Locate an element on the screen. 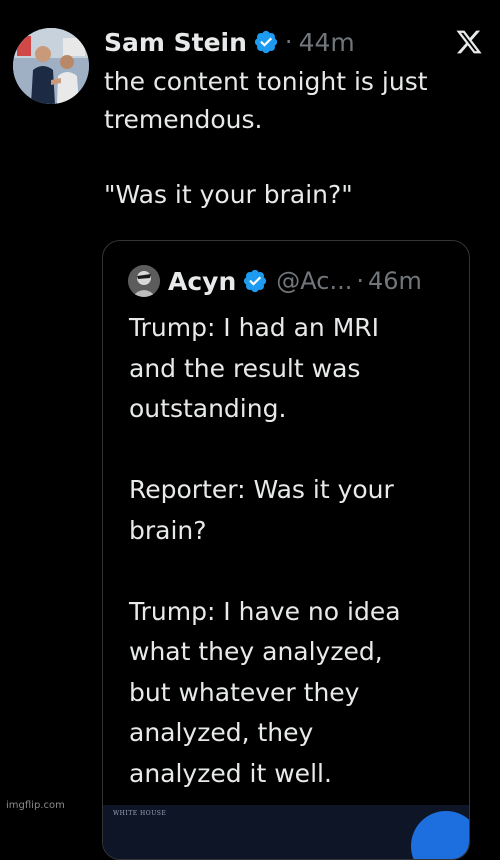 The height and width of the screenshot is (860, 500). imgflip-watermark: imgflip.com is located at coordinates (35, 805).